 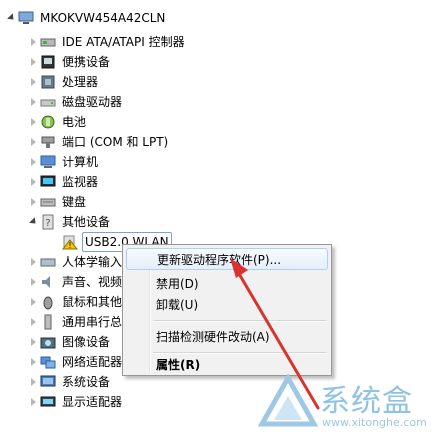 I want to click on watermark-url: www.xitonghe.com, so click(x=374, y=422).